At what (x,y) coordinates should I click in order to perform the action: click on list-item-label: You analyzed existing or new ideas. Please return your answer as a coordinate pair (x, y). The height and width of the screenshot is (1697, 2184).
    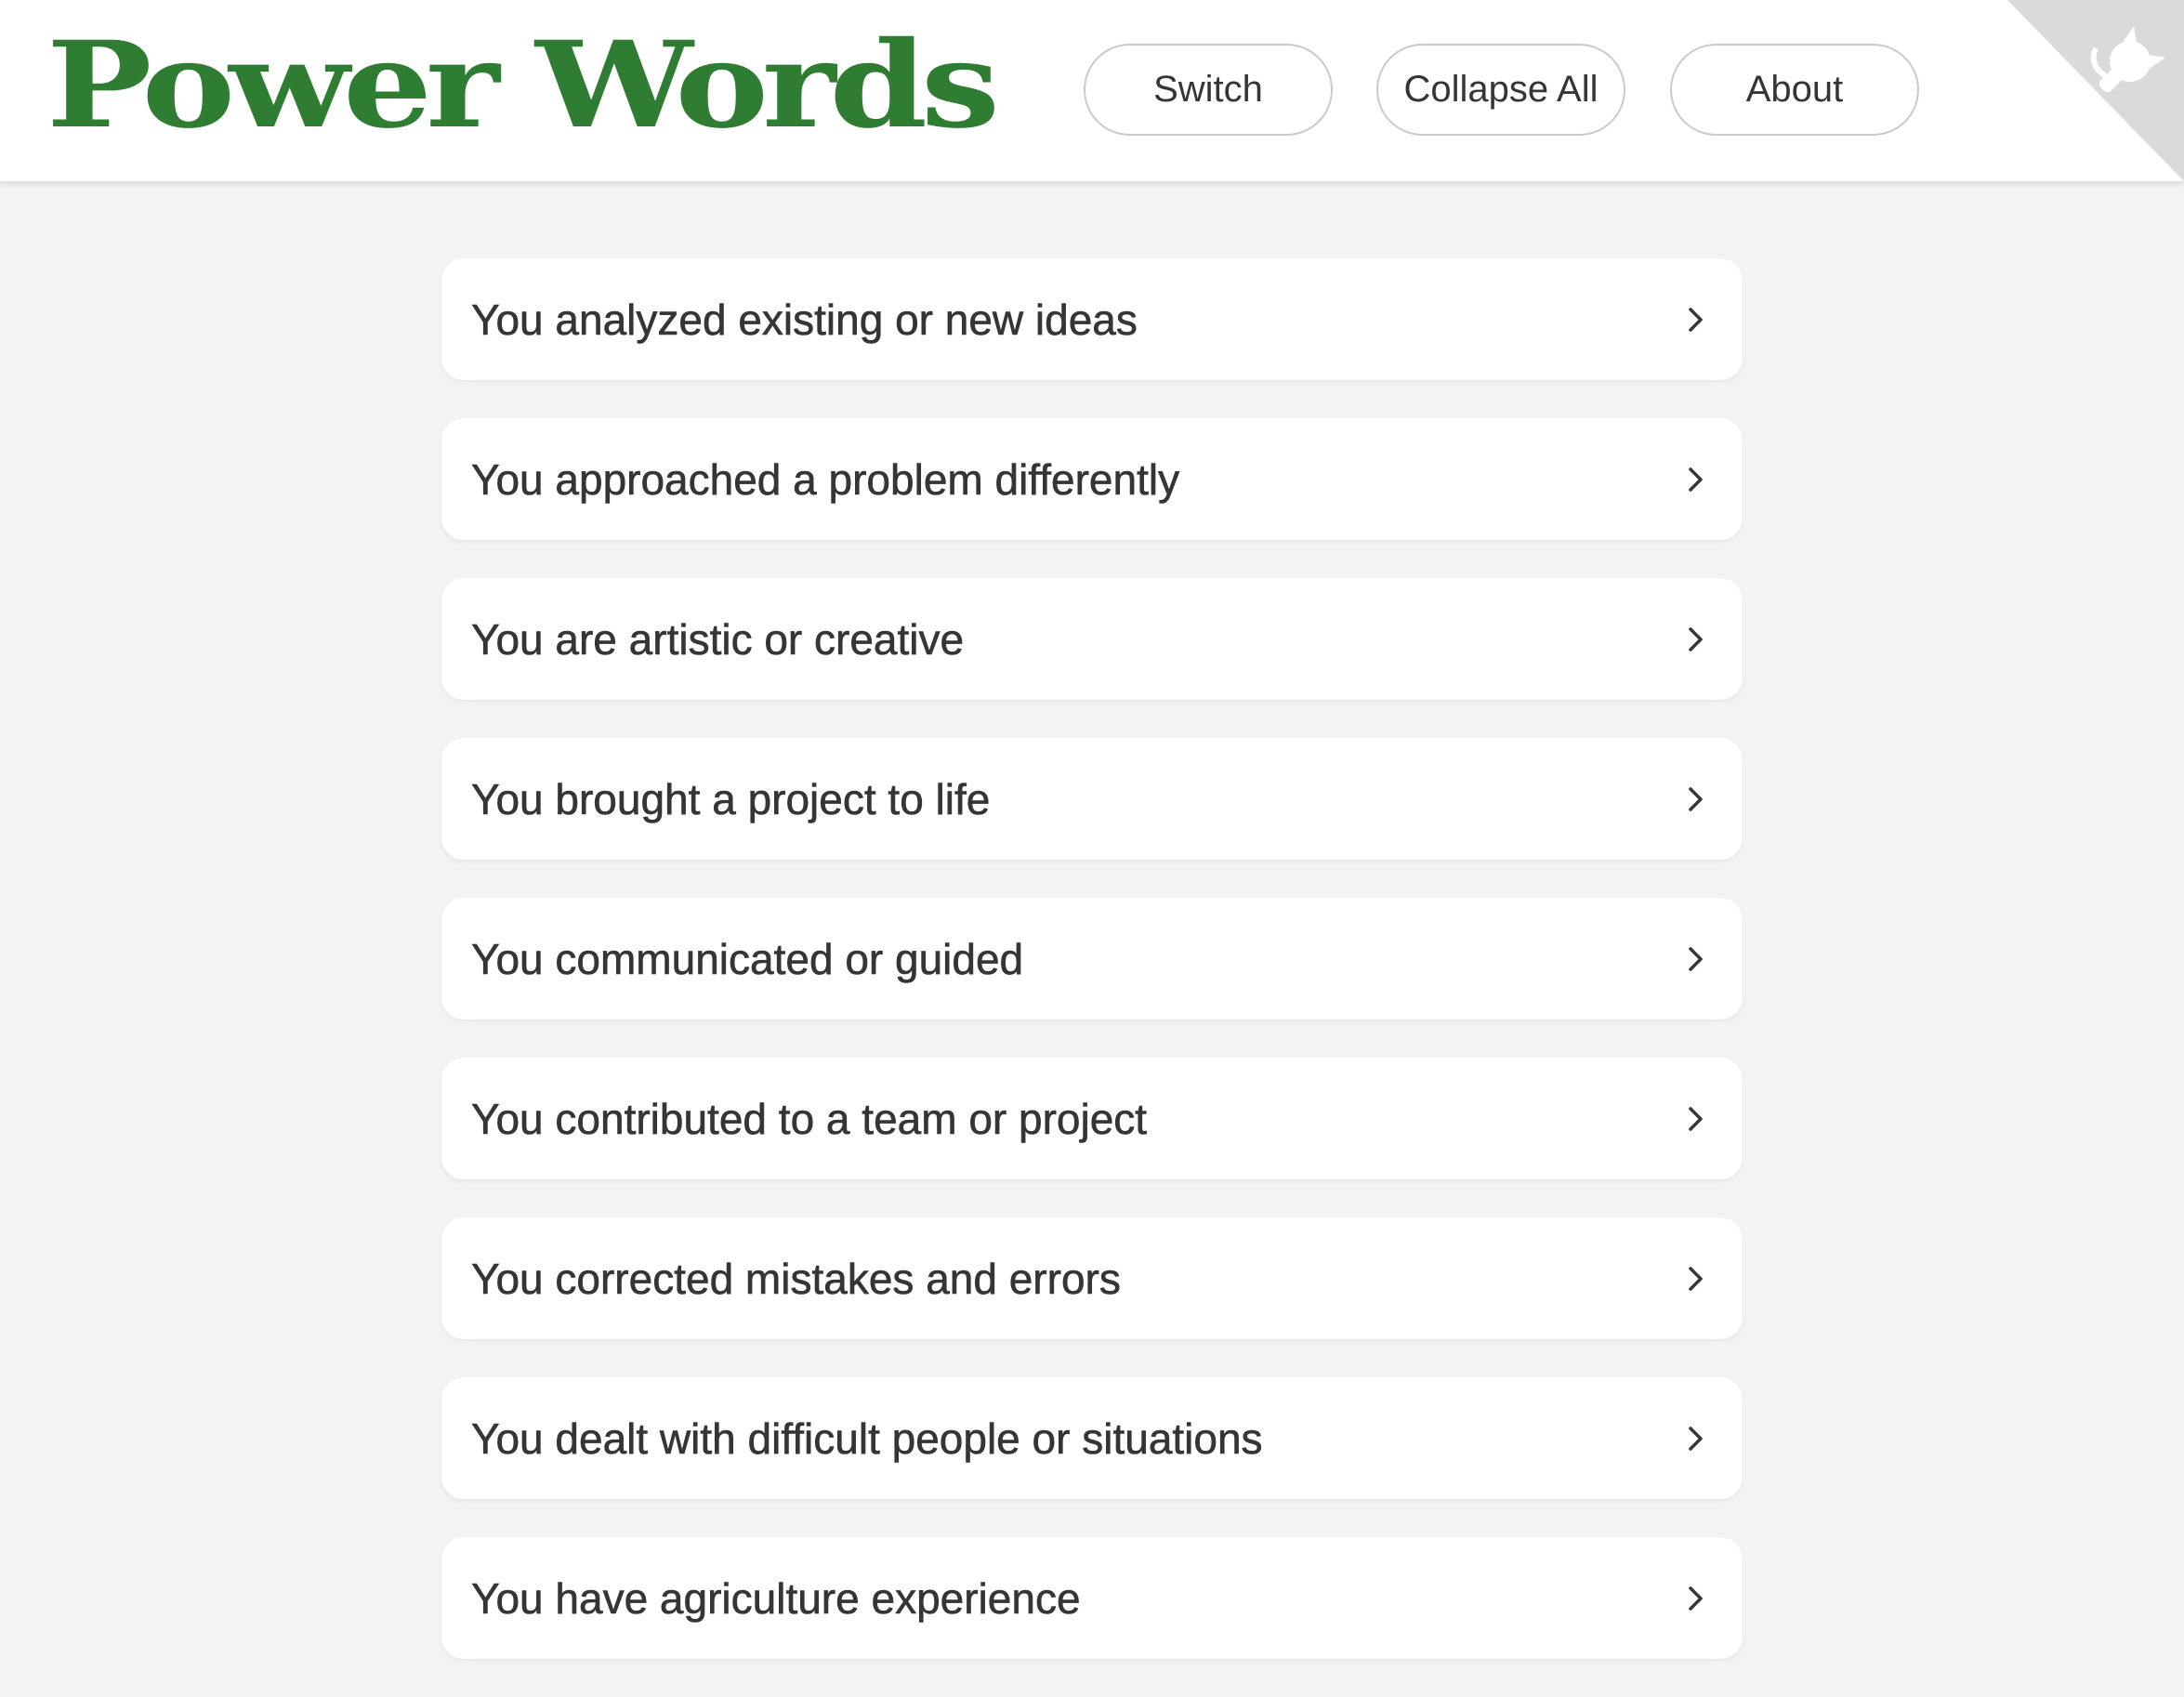
    Looking at the image, I should click on (804, 320).